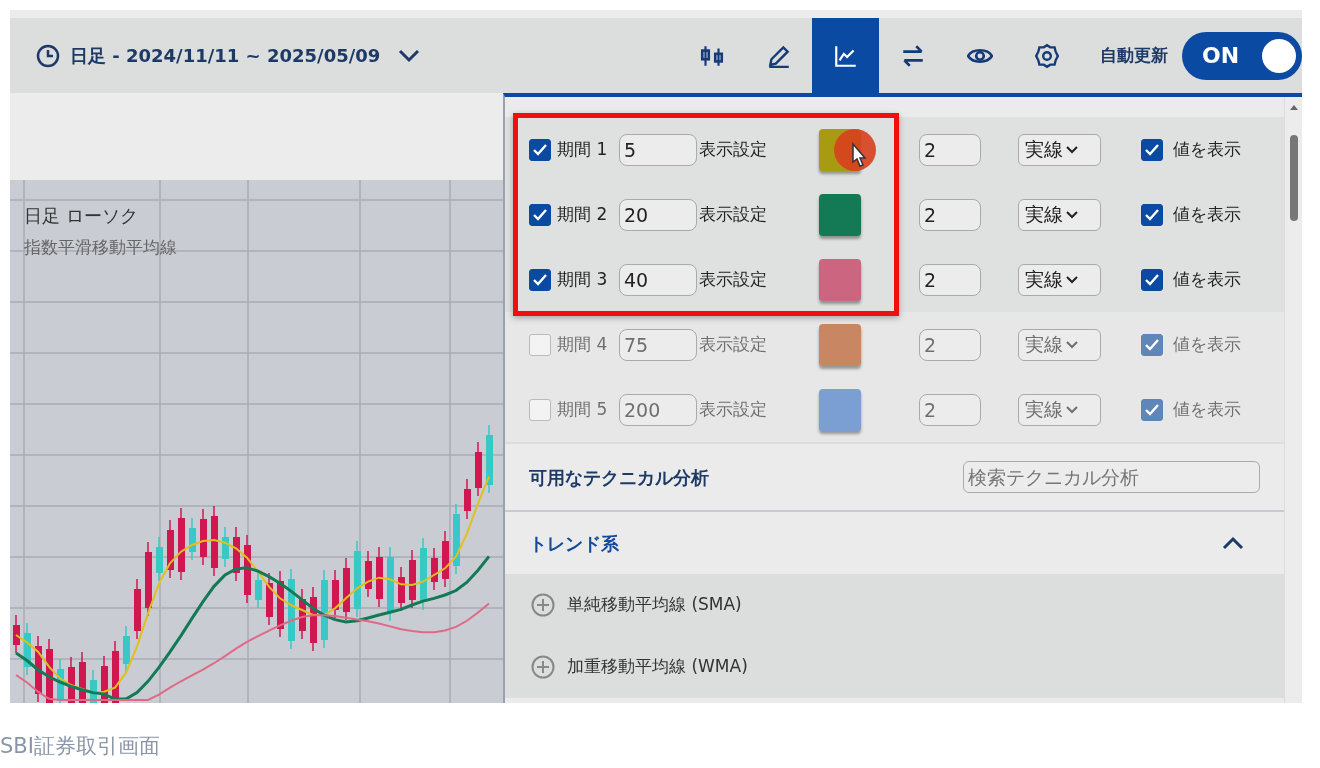 This screenshot has width=1320, height=768. What do you see at coordinates (80, 746) in the screenshot?
I see `caption: SBI証券取引画面` at bounding box center [80, 746].